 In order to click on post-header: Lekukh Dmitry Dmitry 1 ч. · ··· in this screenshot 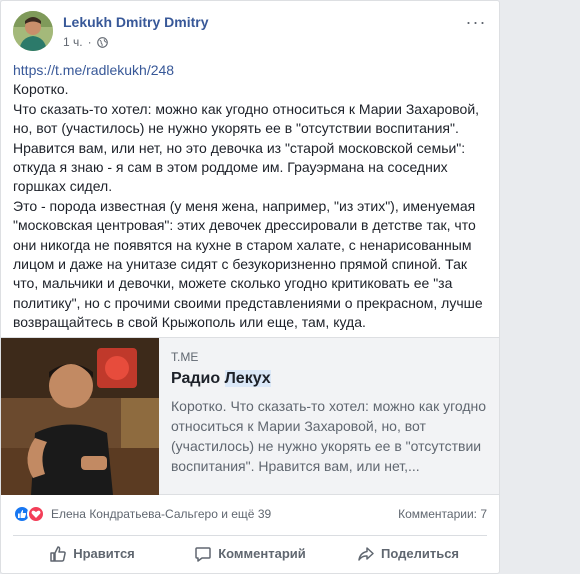, I will do `click(250, 33)`.